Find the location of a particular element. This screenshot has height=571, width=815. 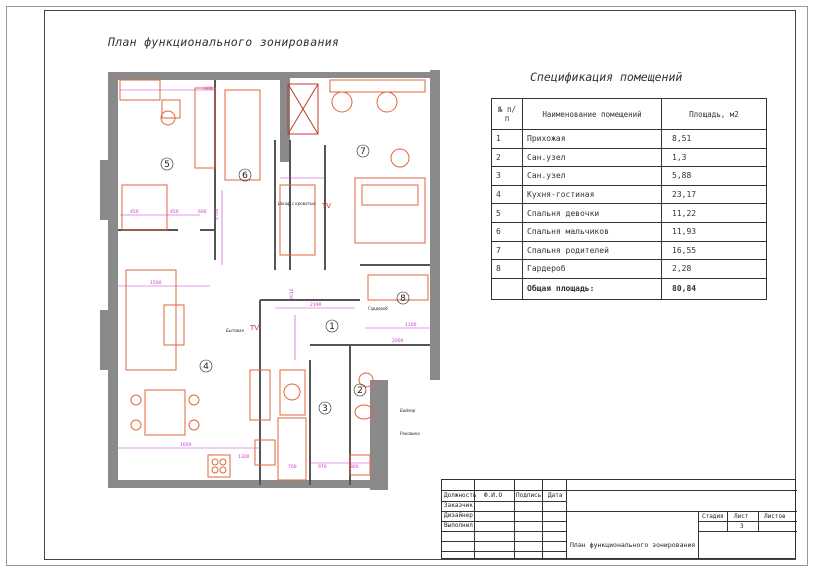

coffee-table is located at coordinates (174, 325).